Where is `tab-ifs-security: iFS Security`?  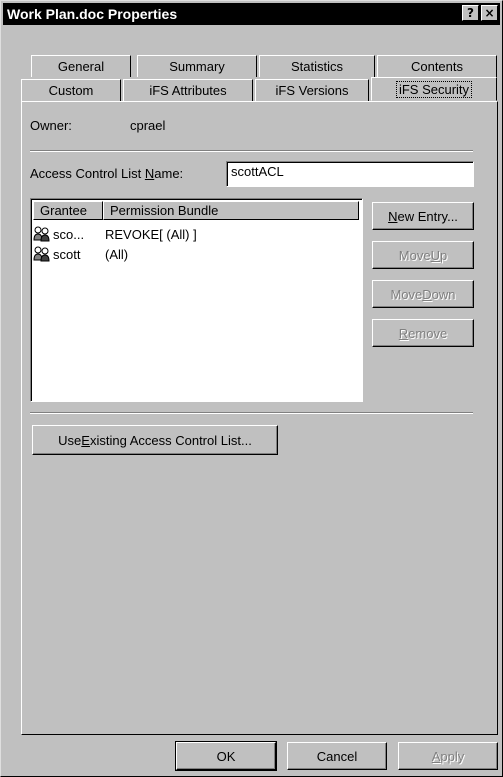
tab-ifs-security: iFS Security is located at coordinates (434, 89).